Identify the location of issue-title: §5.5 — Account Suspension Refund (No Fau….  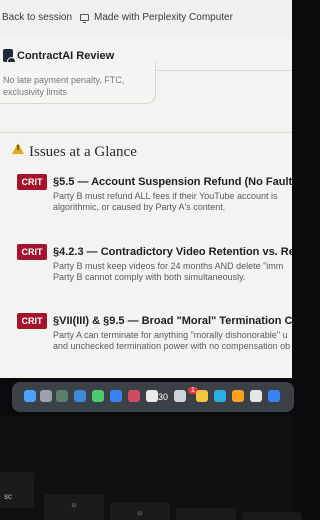
(172, 182).